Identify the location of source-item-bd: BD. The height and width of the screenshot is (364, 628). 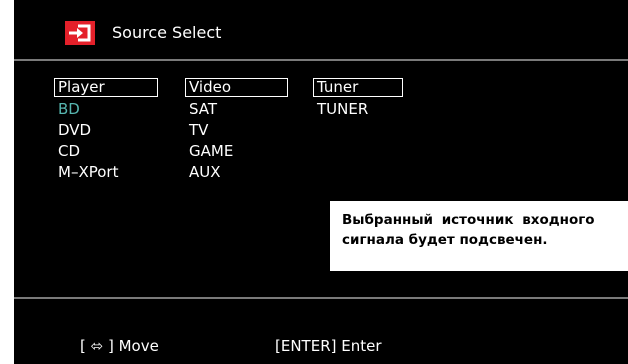
(106, 109).